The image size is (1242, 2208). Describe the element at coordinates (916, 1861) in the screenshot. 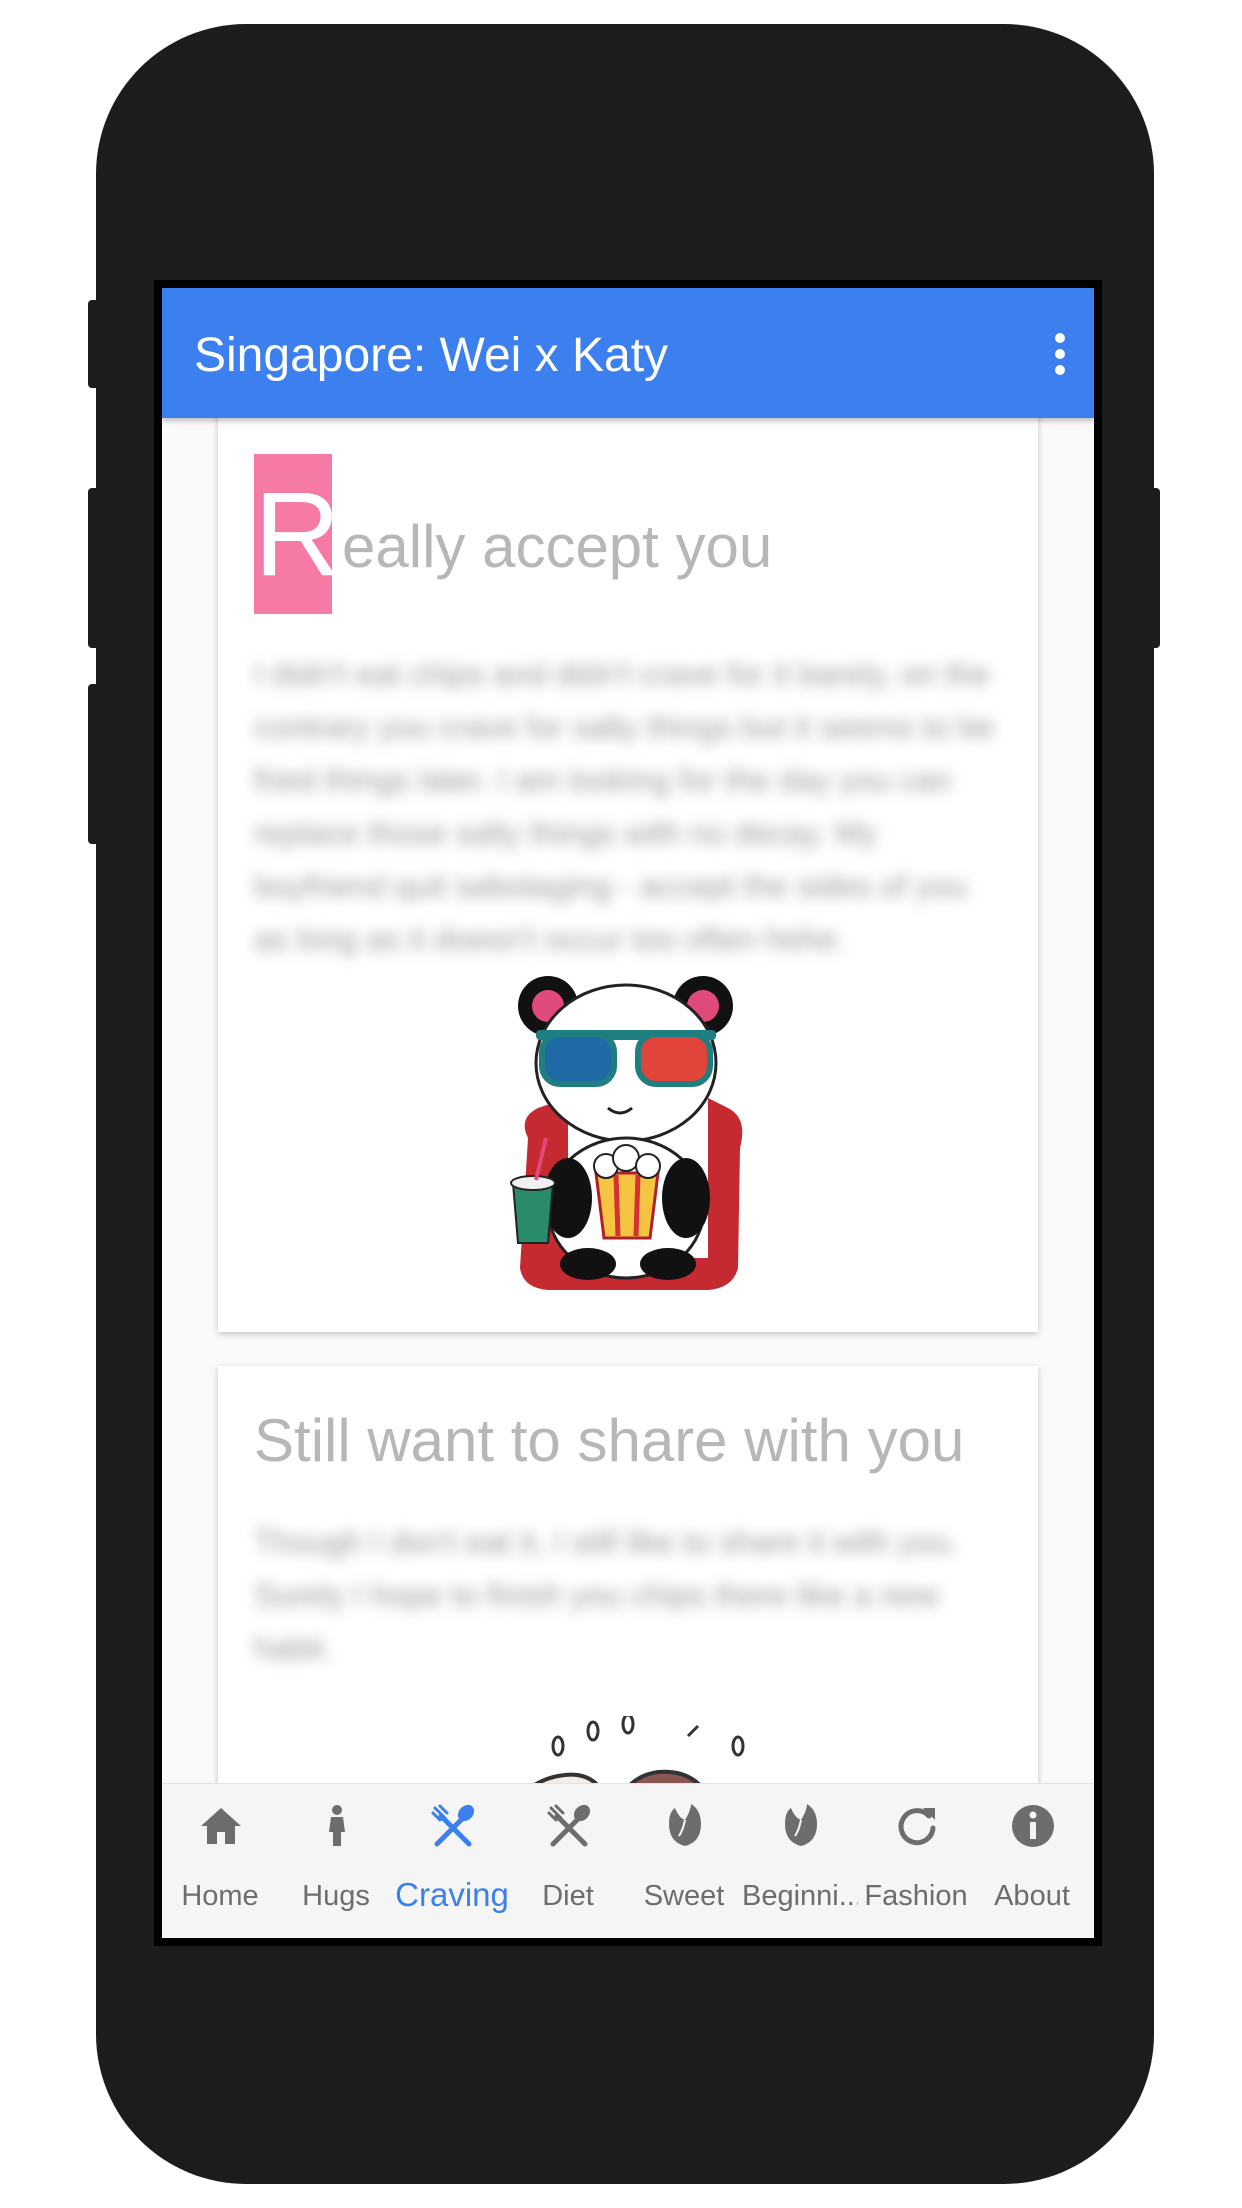

I see `nav-item-fashion: Fashion` at that location.